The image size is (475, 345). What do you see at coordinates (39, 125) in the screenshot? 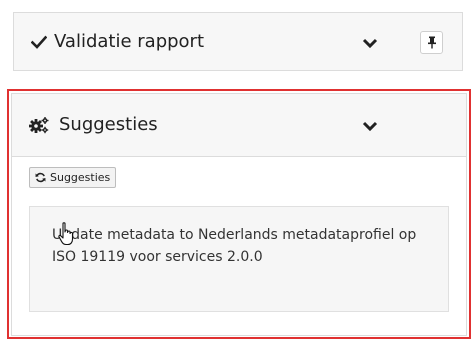
I see `gears-icon` at bounding box center [39, 125].